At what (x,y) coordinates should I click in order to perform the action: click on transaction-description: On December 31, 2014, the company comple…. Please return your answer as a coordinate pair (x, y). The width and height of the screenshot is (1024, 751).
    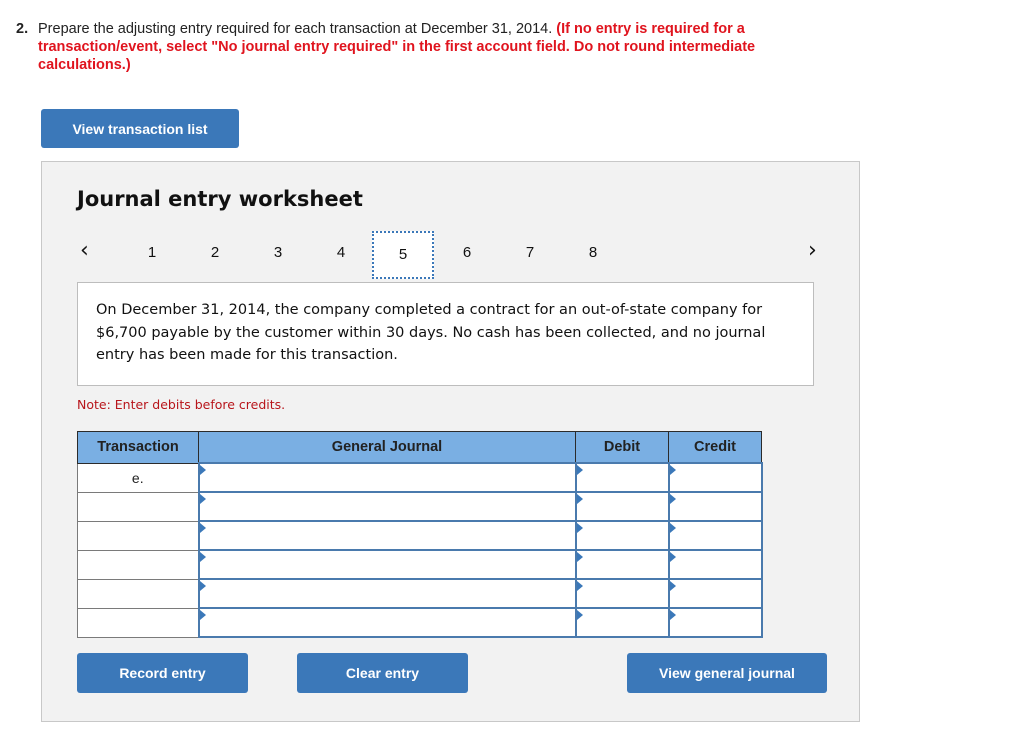
    Looking at the image, I should click on (445, 334).